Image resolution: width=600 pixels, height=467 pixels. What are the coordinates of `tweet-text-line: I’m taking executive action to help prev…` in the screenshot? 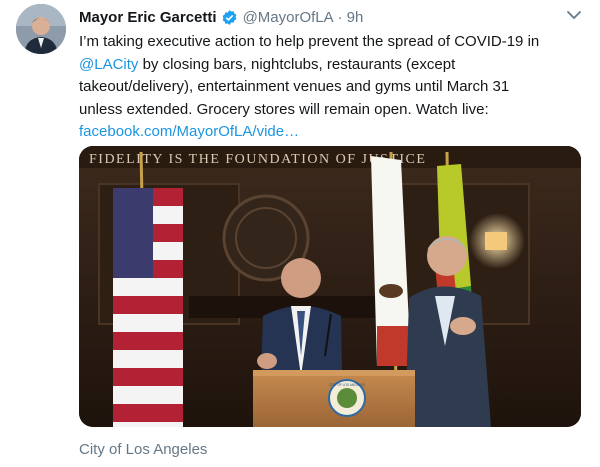 It's located at (334, 42).